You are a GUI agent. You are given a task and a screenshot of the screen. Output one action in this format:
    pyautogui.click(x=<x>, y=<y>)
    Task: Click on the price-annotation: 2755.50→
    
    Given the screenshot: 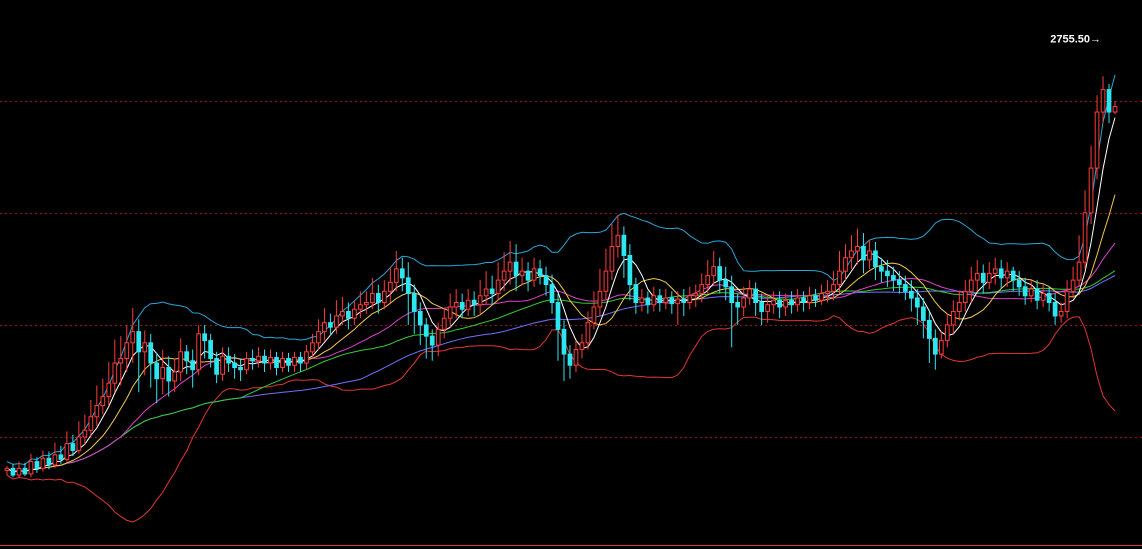 What is the action you would take?
    pyautogui.click(x=1075, y=40)
    